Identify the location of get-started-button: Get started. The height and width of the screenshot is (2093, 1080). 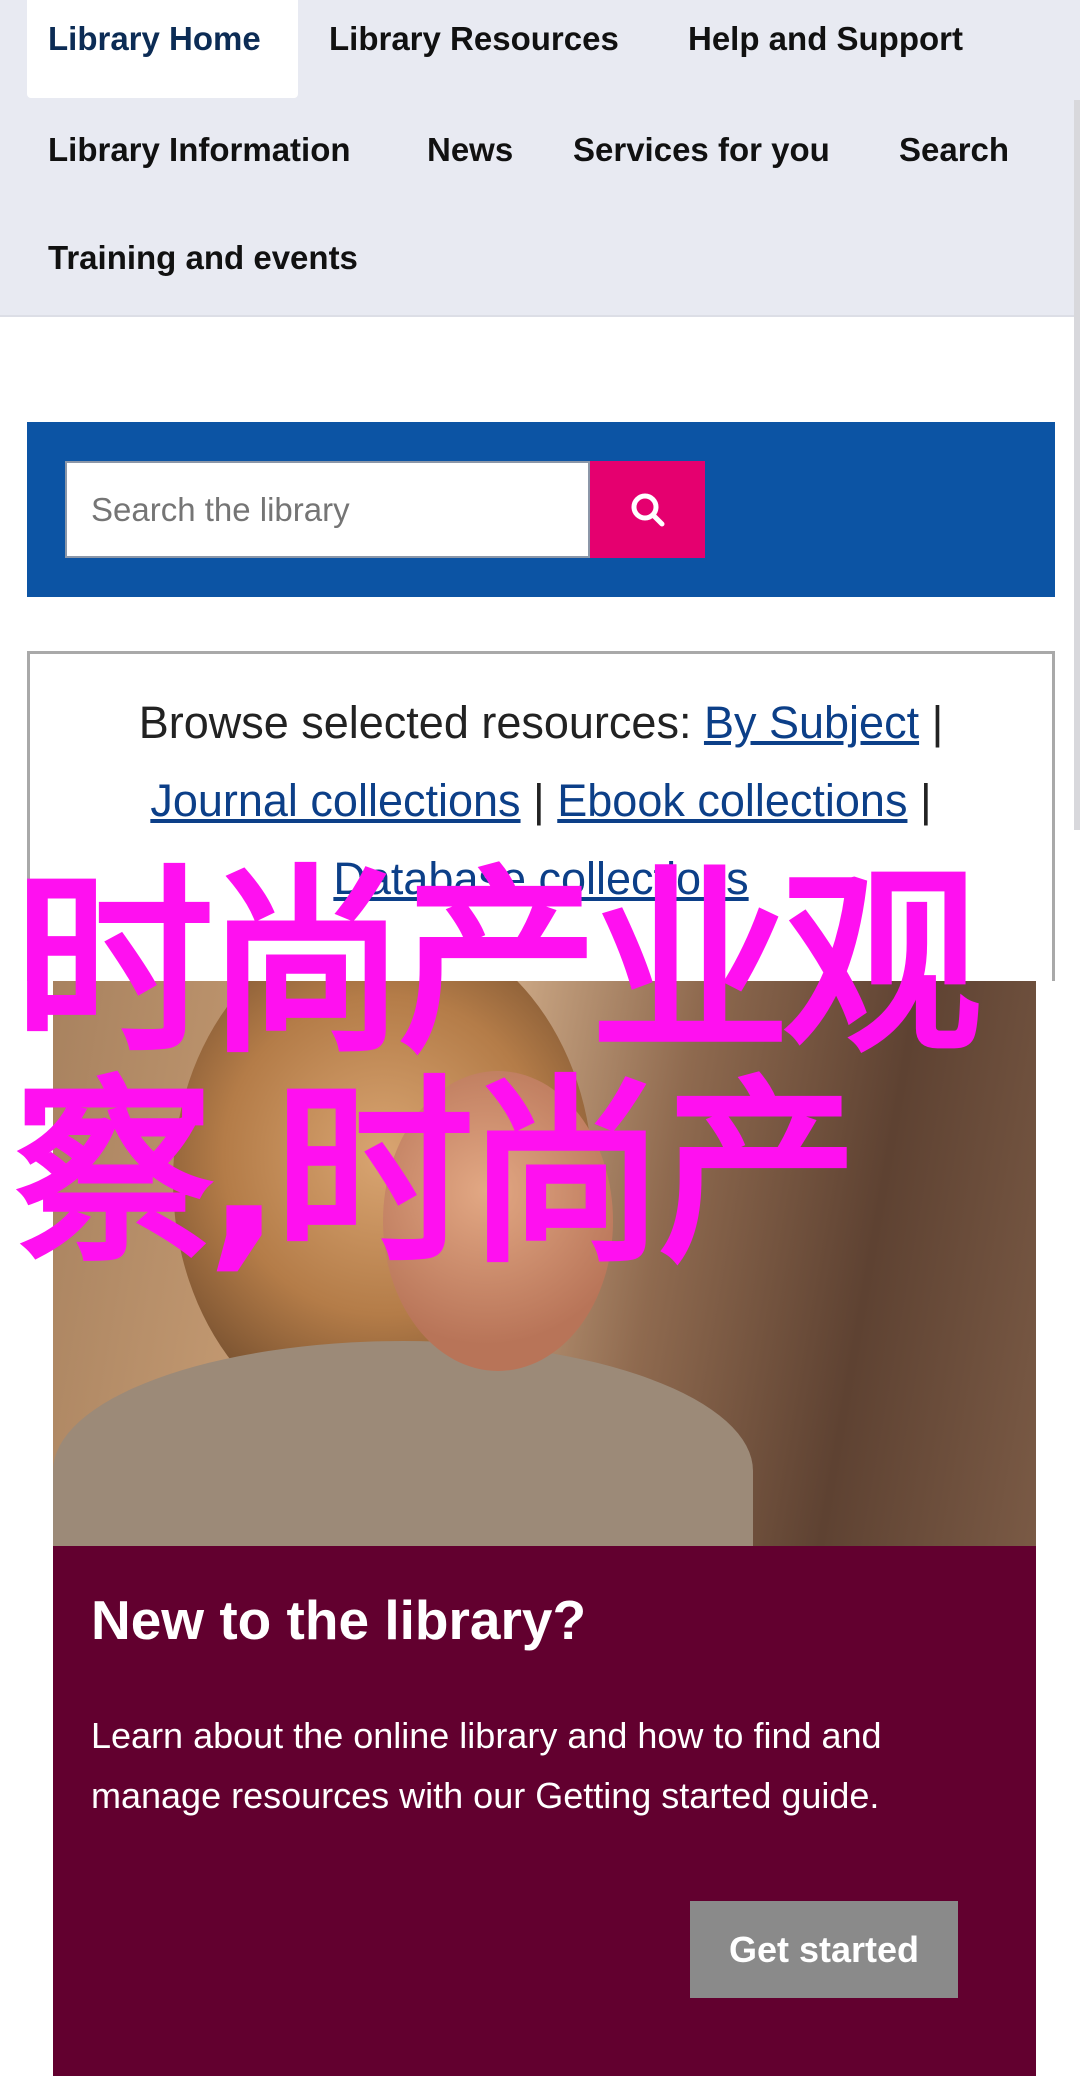
(824, 1949).